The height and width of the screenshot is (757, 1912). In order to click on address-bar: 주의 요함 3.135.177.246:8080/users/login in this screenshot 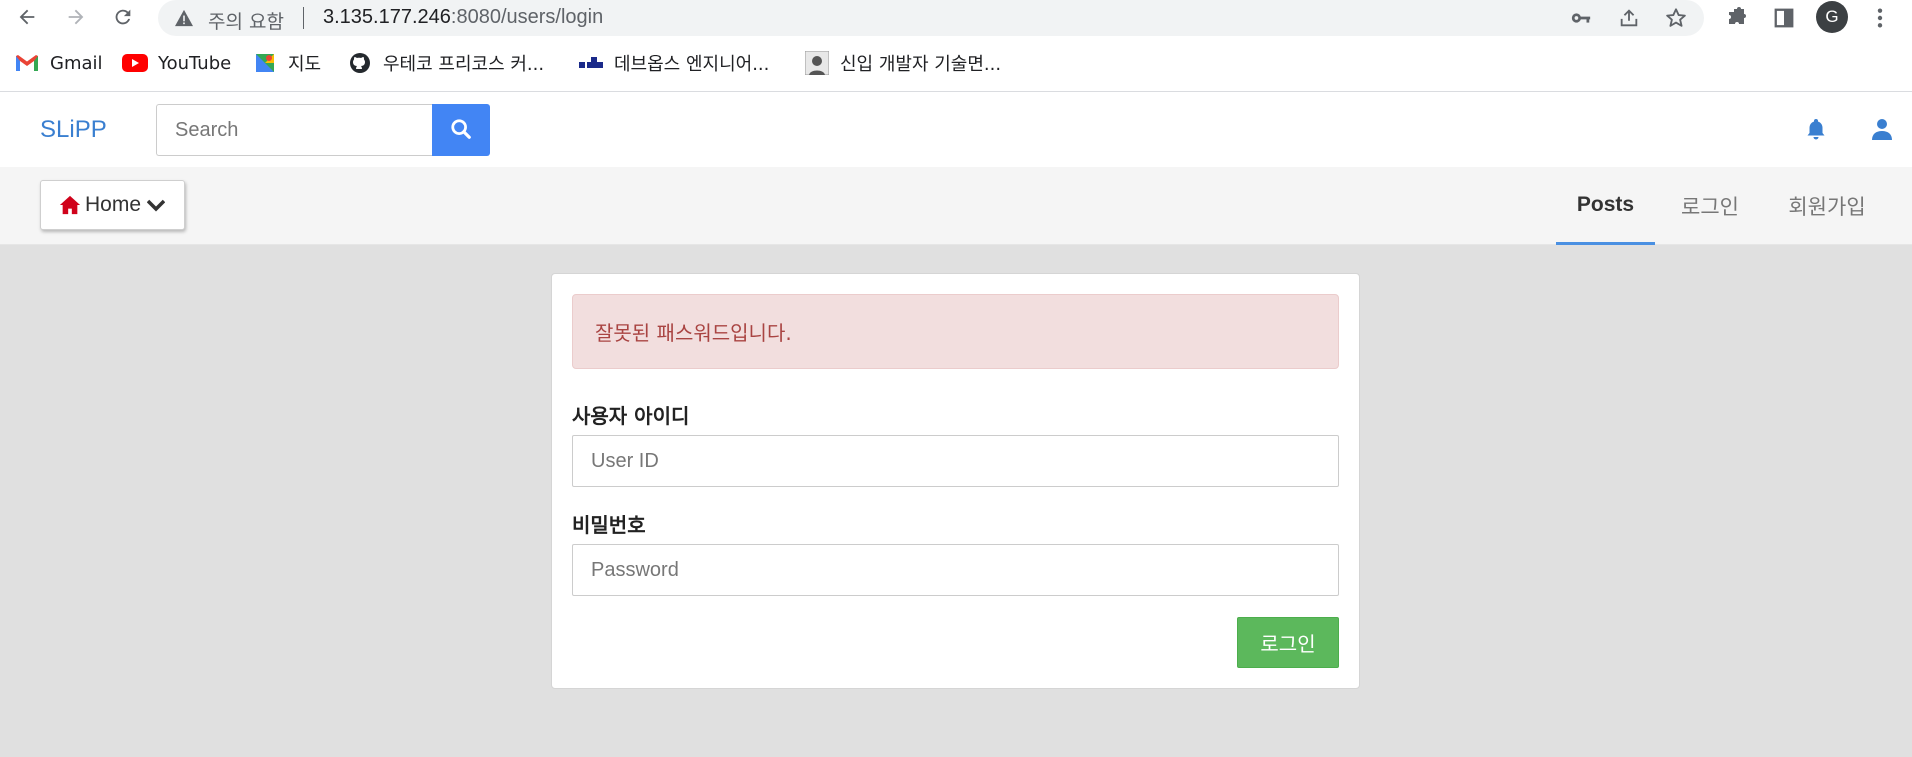, I will do `click(931, 18)`.